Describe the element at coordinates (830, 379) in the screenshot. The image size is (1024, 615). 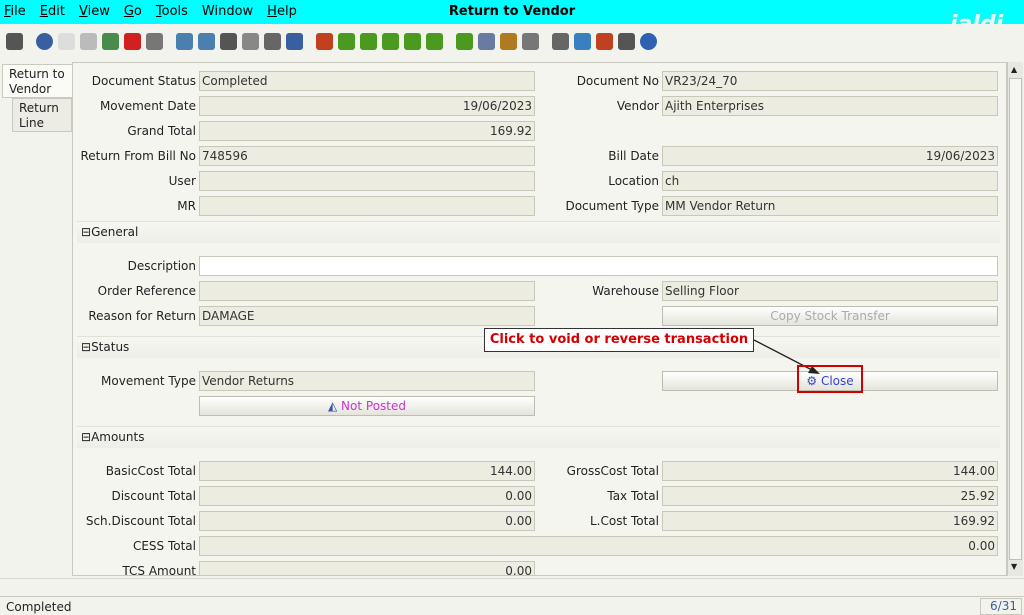
I see `annotation-highlight-box` at that location.